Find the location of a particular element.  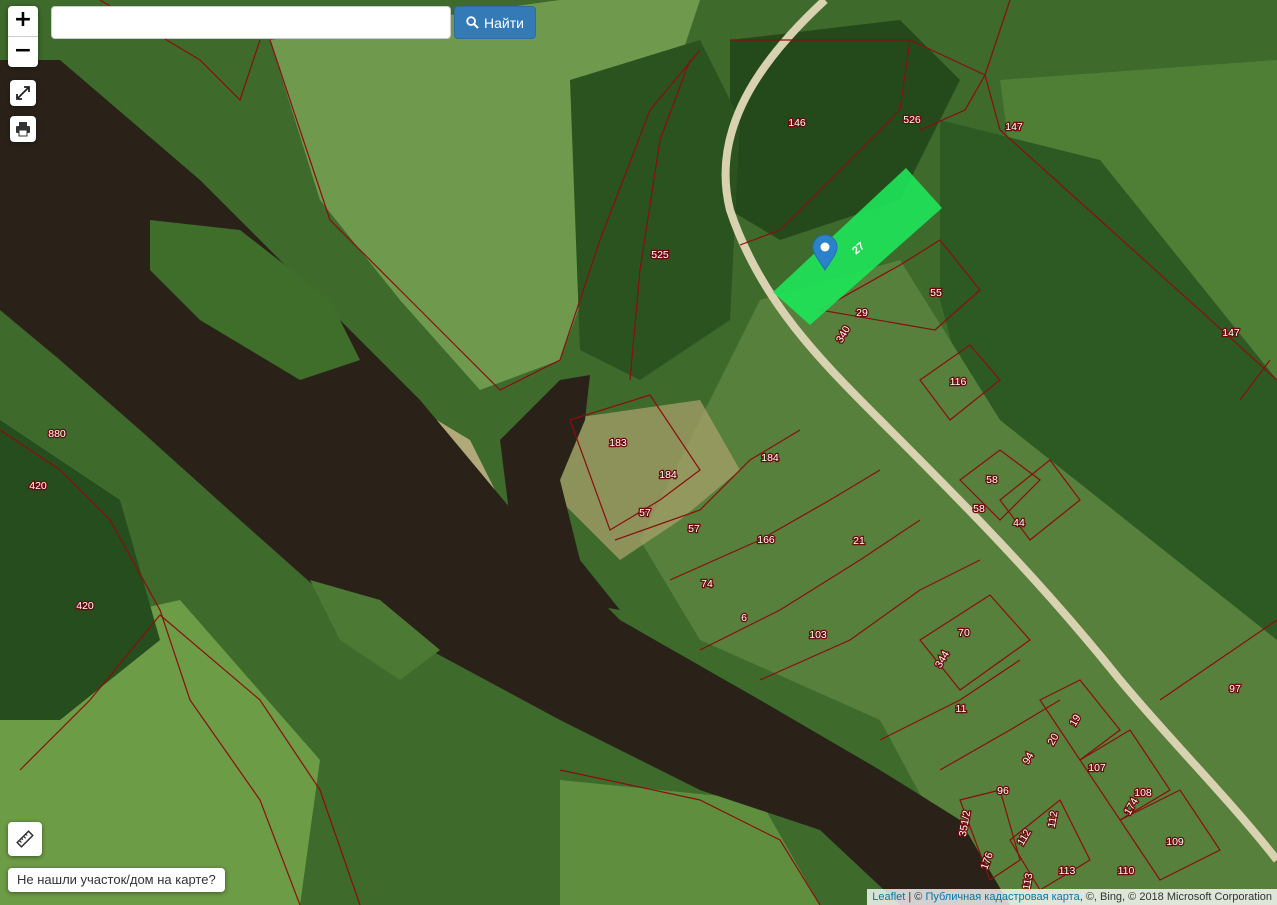

attribution-rest: , ©, Bing, © 2018 Microsoft Corporation is located at coordinates (1175, 897).